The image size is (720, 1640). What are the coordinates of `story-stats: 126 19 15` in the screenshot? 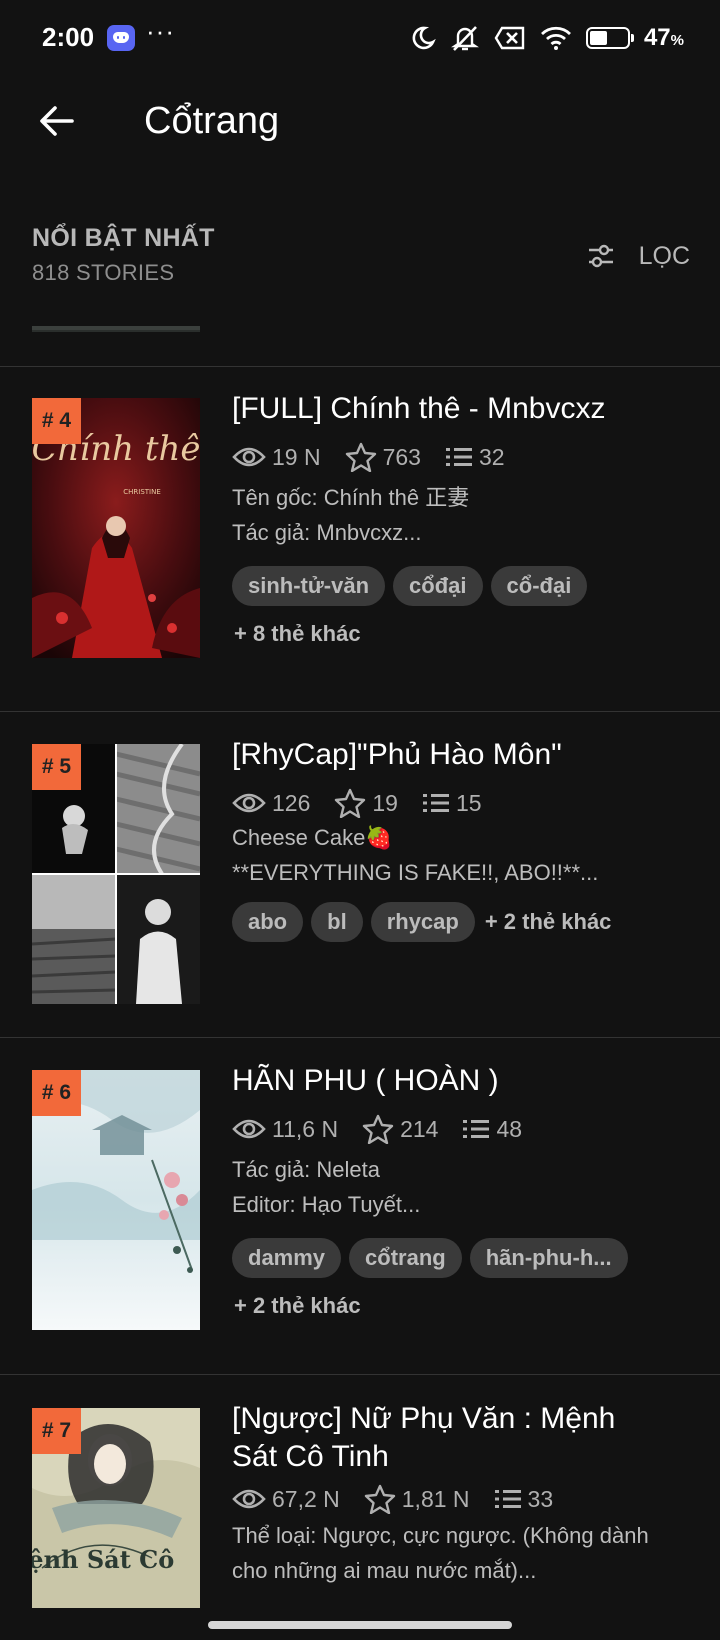 It's located at (462, 803).